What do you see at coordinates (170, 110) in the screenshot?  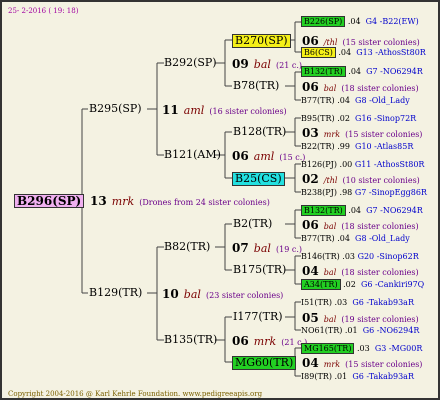 I see `g1-num-0: 11` at bounding box center [170, 110].